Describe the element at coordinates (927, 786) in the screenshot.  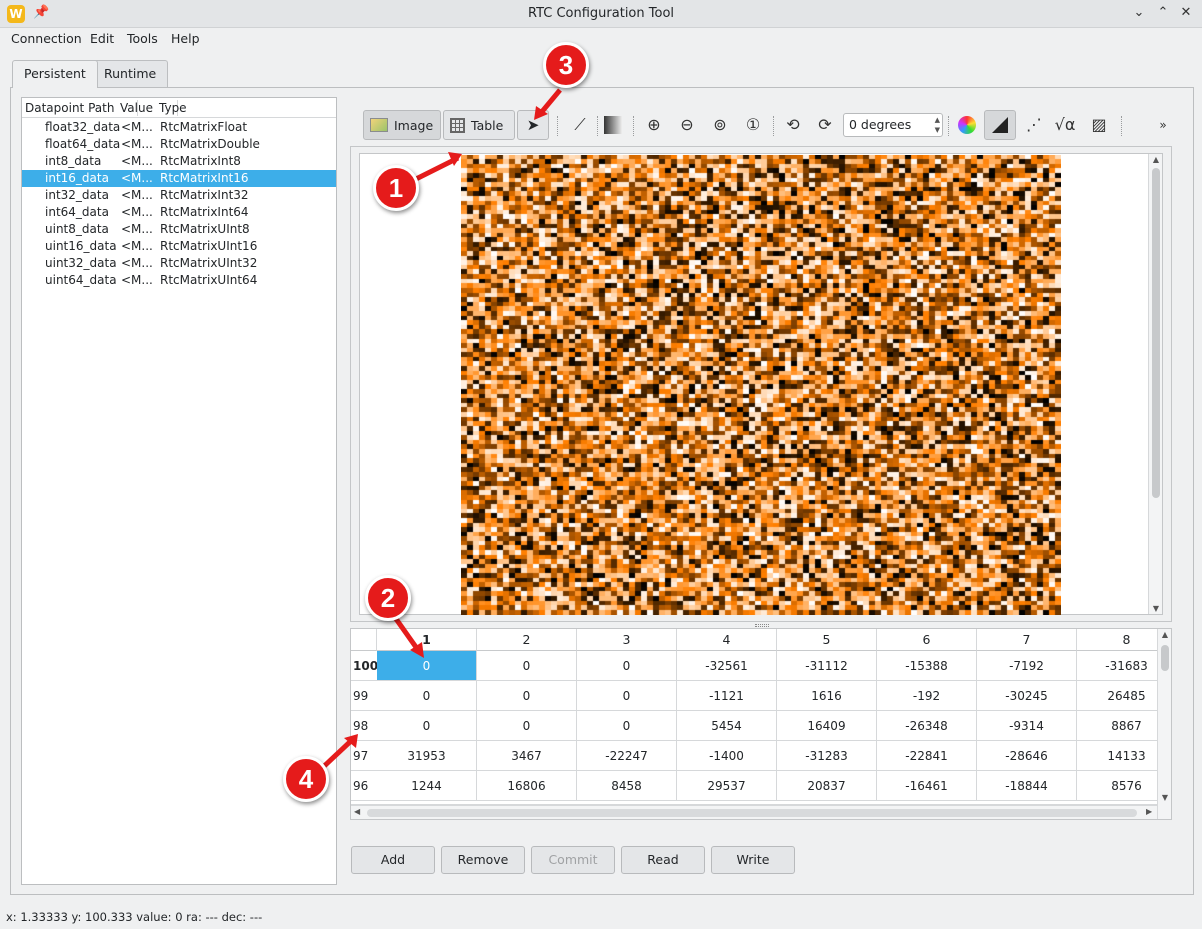
I see `table-cell: -16461` at that location.